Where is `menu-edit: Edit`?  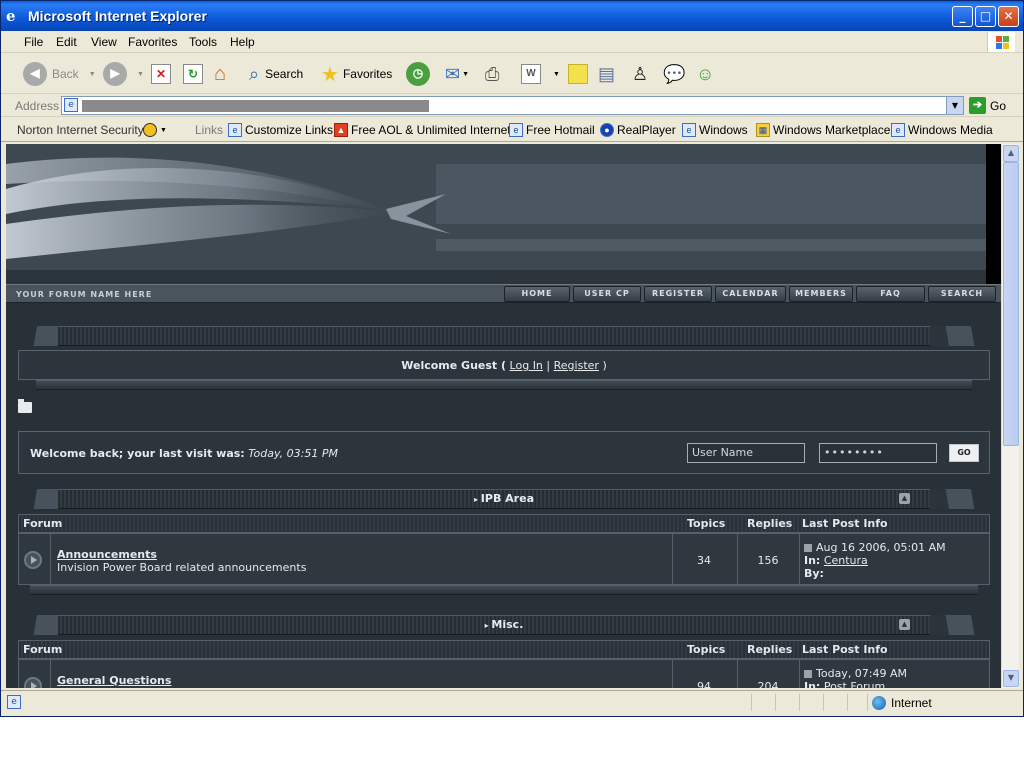
menu-edit: Edit is located at coordinates (66, 42).